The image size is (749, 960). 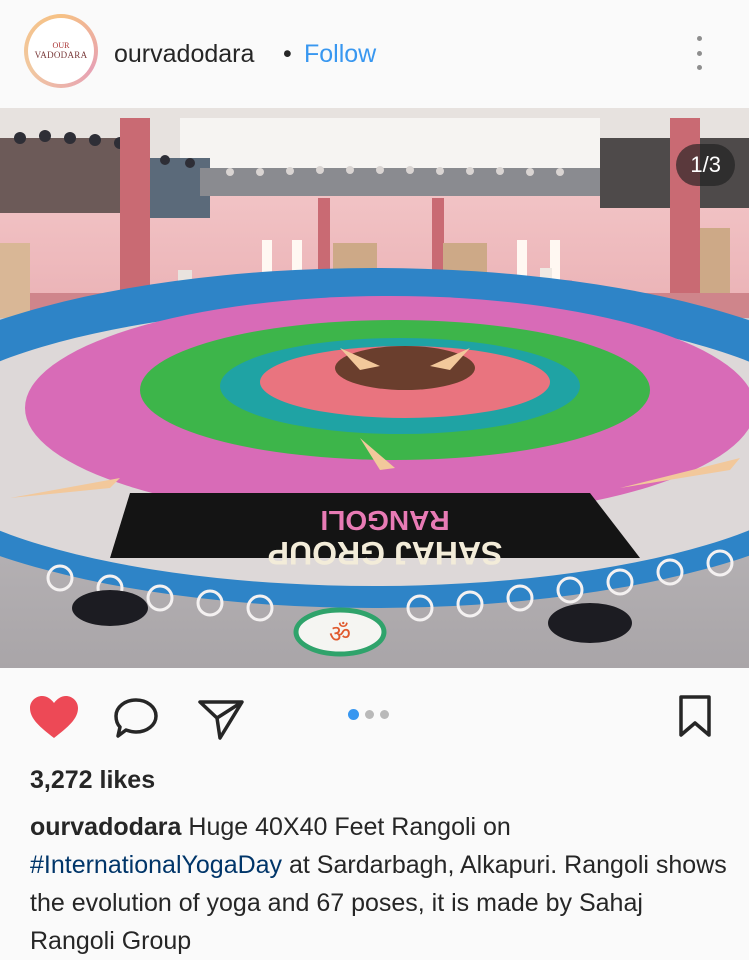 I want to click on follow-button: Follow, so click(x=340, y=54).